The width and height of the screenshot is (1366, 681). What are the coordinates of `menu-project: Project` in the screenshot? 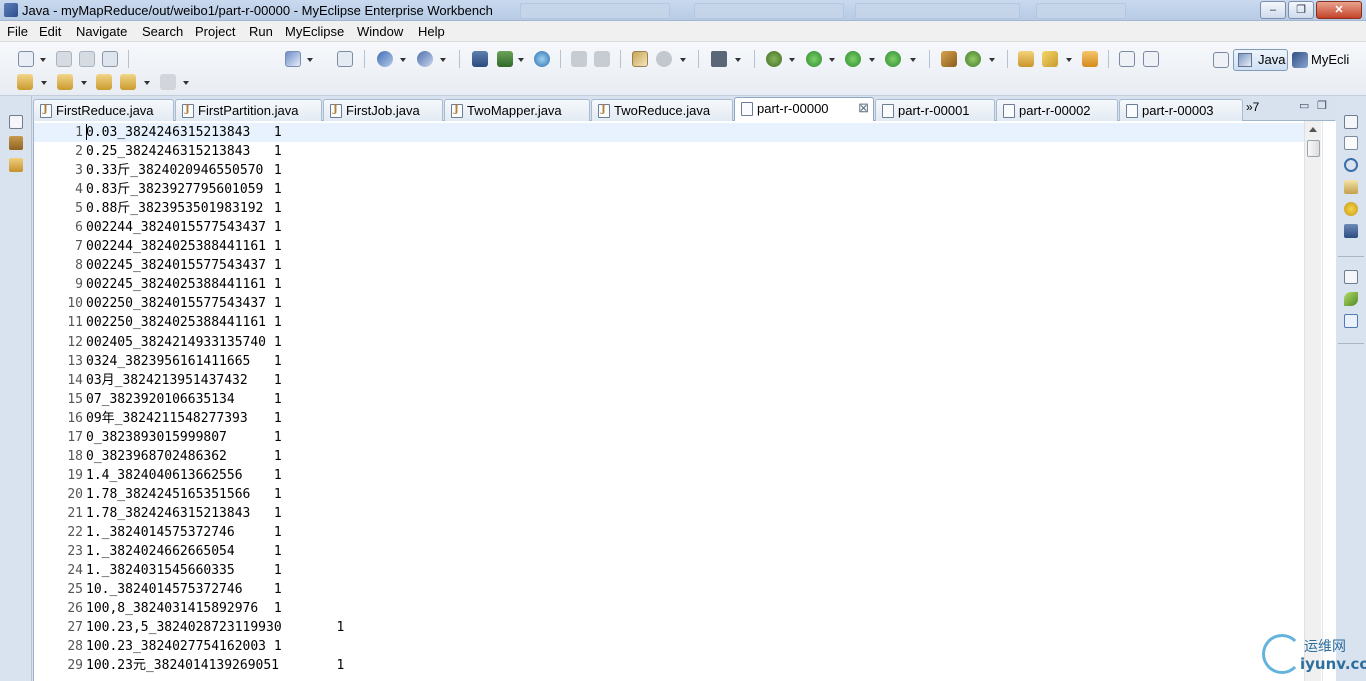 It's located at (215, 31).